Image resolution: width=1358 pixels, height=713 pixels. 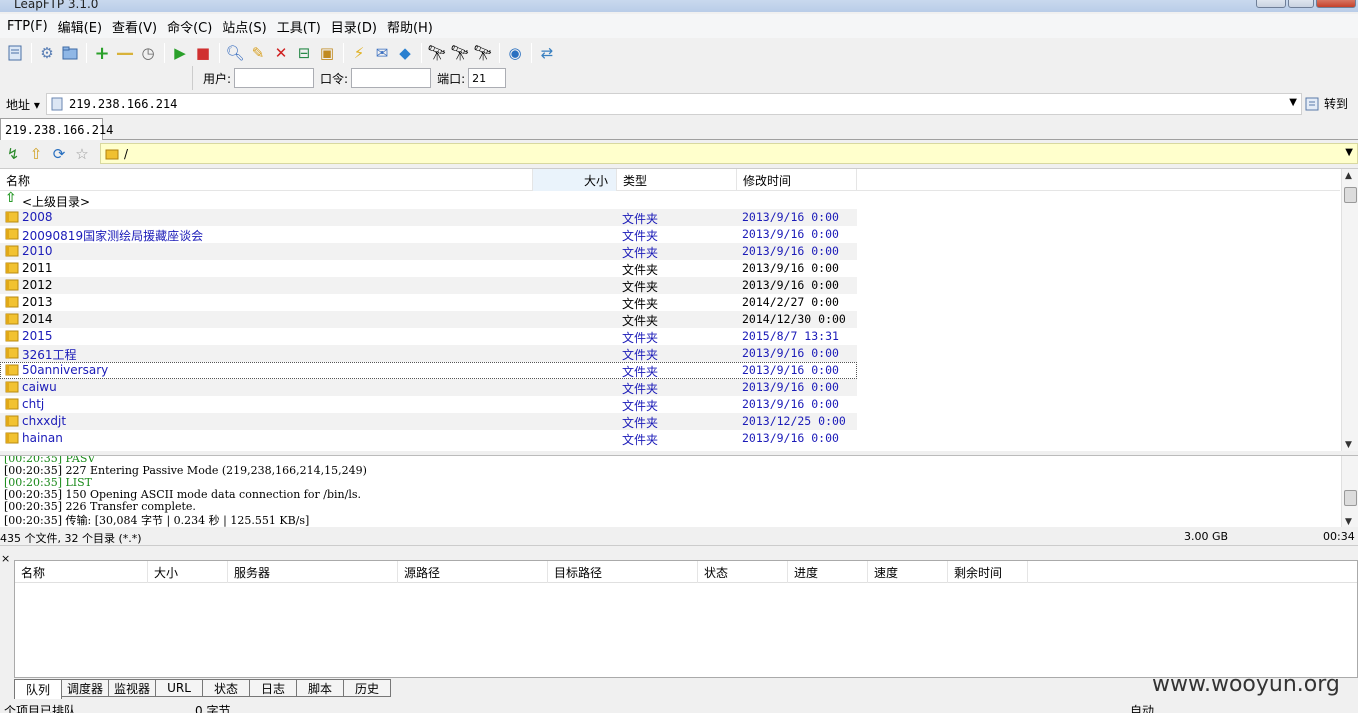 What do you see at coordinates (382, 53) in the screenshot?
I see `mail-icon: ✉` at bounding box center [382, 53].